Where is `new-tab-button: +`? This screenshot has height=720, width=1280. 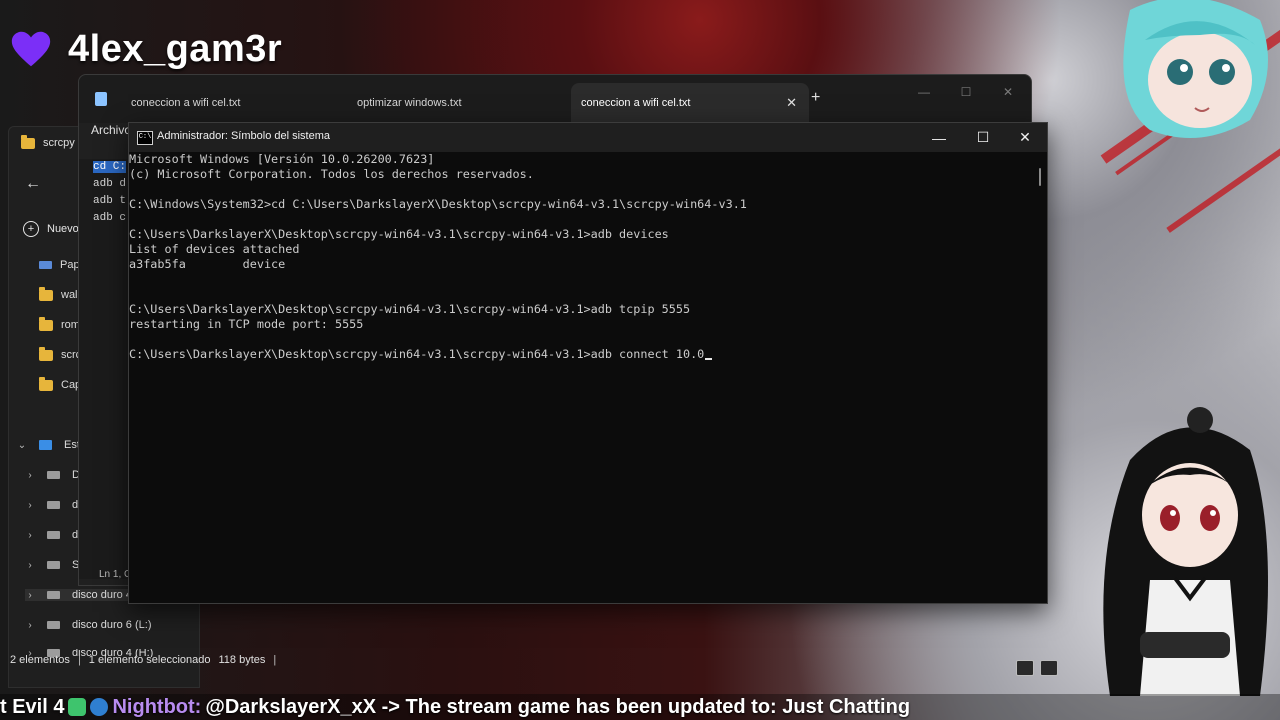 new-tab-button: + is located at coordinates (815, 98).